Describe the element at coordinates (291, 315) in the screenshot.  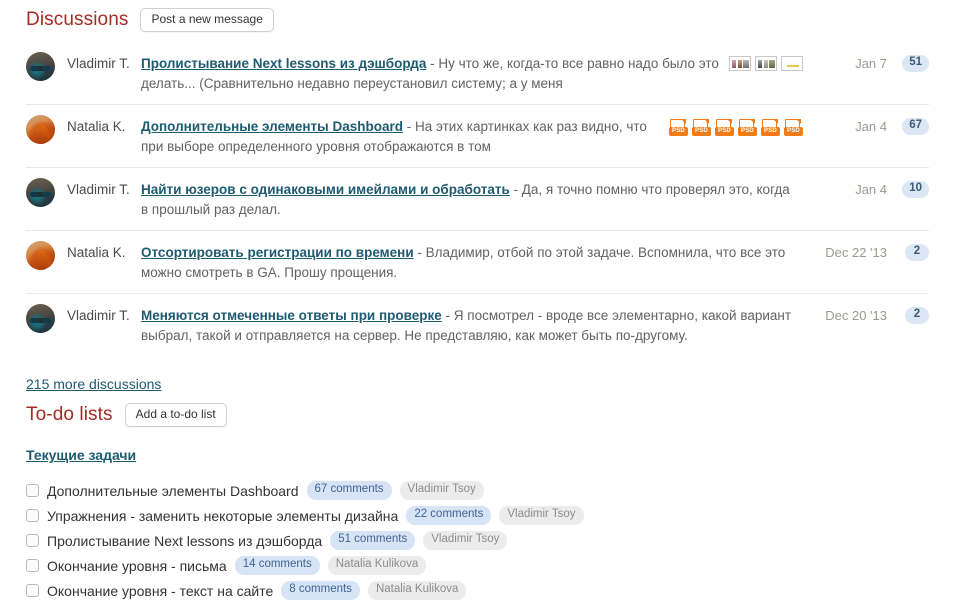
I see `discussion-title-link: Меняются отмеченные ответы при проверке` at that location.